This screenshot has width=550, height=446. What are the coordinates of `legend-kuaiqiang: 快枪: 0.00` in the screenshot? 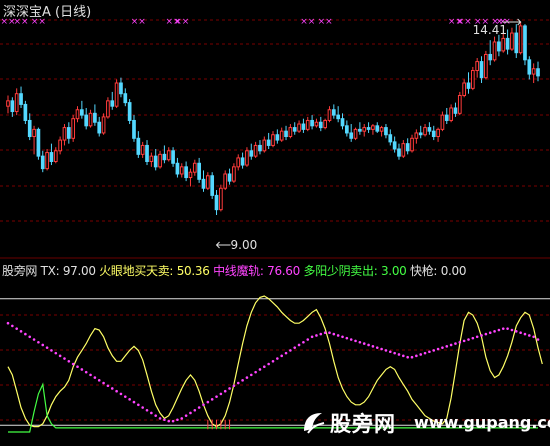 It's located at (438, 271).